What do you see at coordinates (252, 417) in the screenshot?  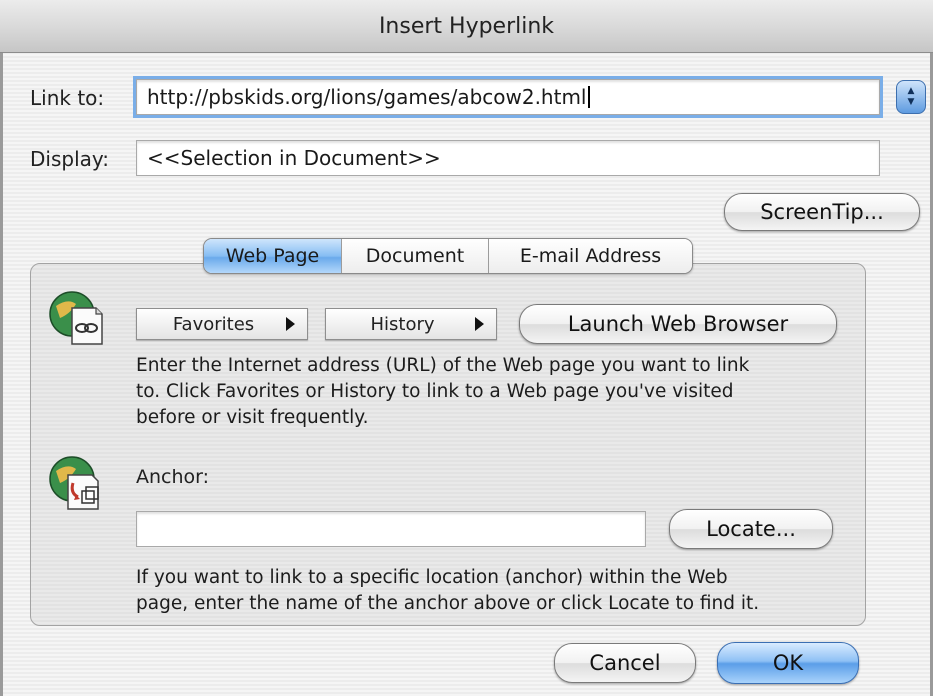 I see `url-help-line: before or visit frequently.` at bounding box center [252, 417].